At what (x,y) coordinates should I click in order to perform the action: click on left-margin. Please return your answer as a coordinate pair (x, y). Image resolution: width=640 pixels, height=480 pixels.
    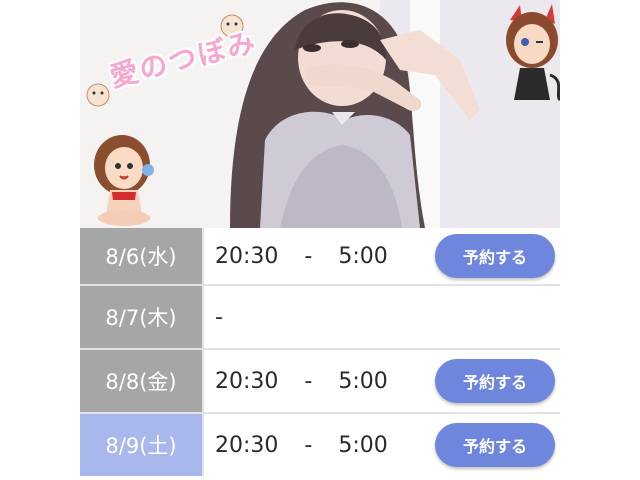
    Looking at the image, I should click on (40, 240).